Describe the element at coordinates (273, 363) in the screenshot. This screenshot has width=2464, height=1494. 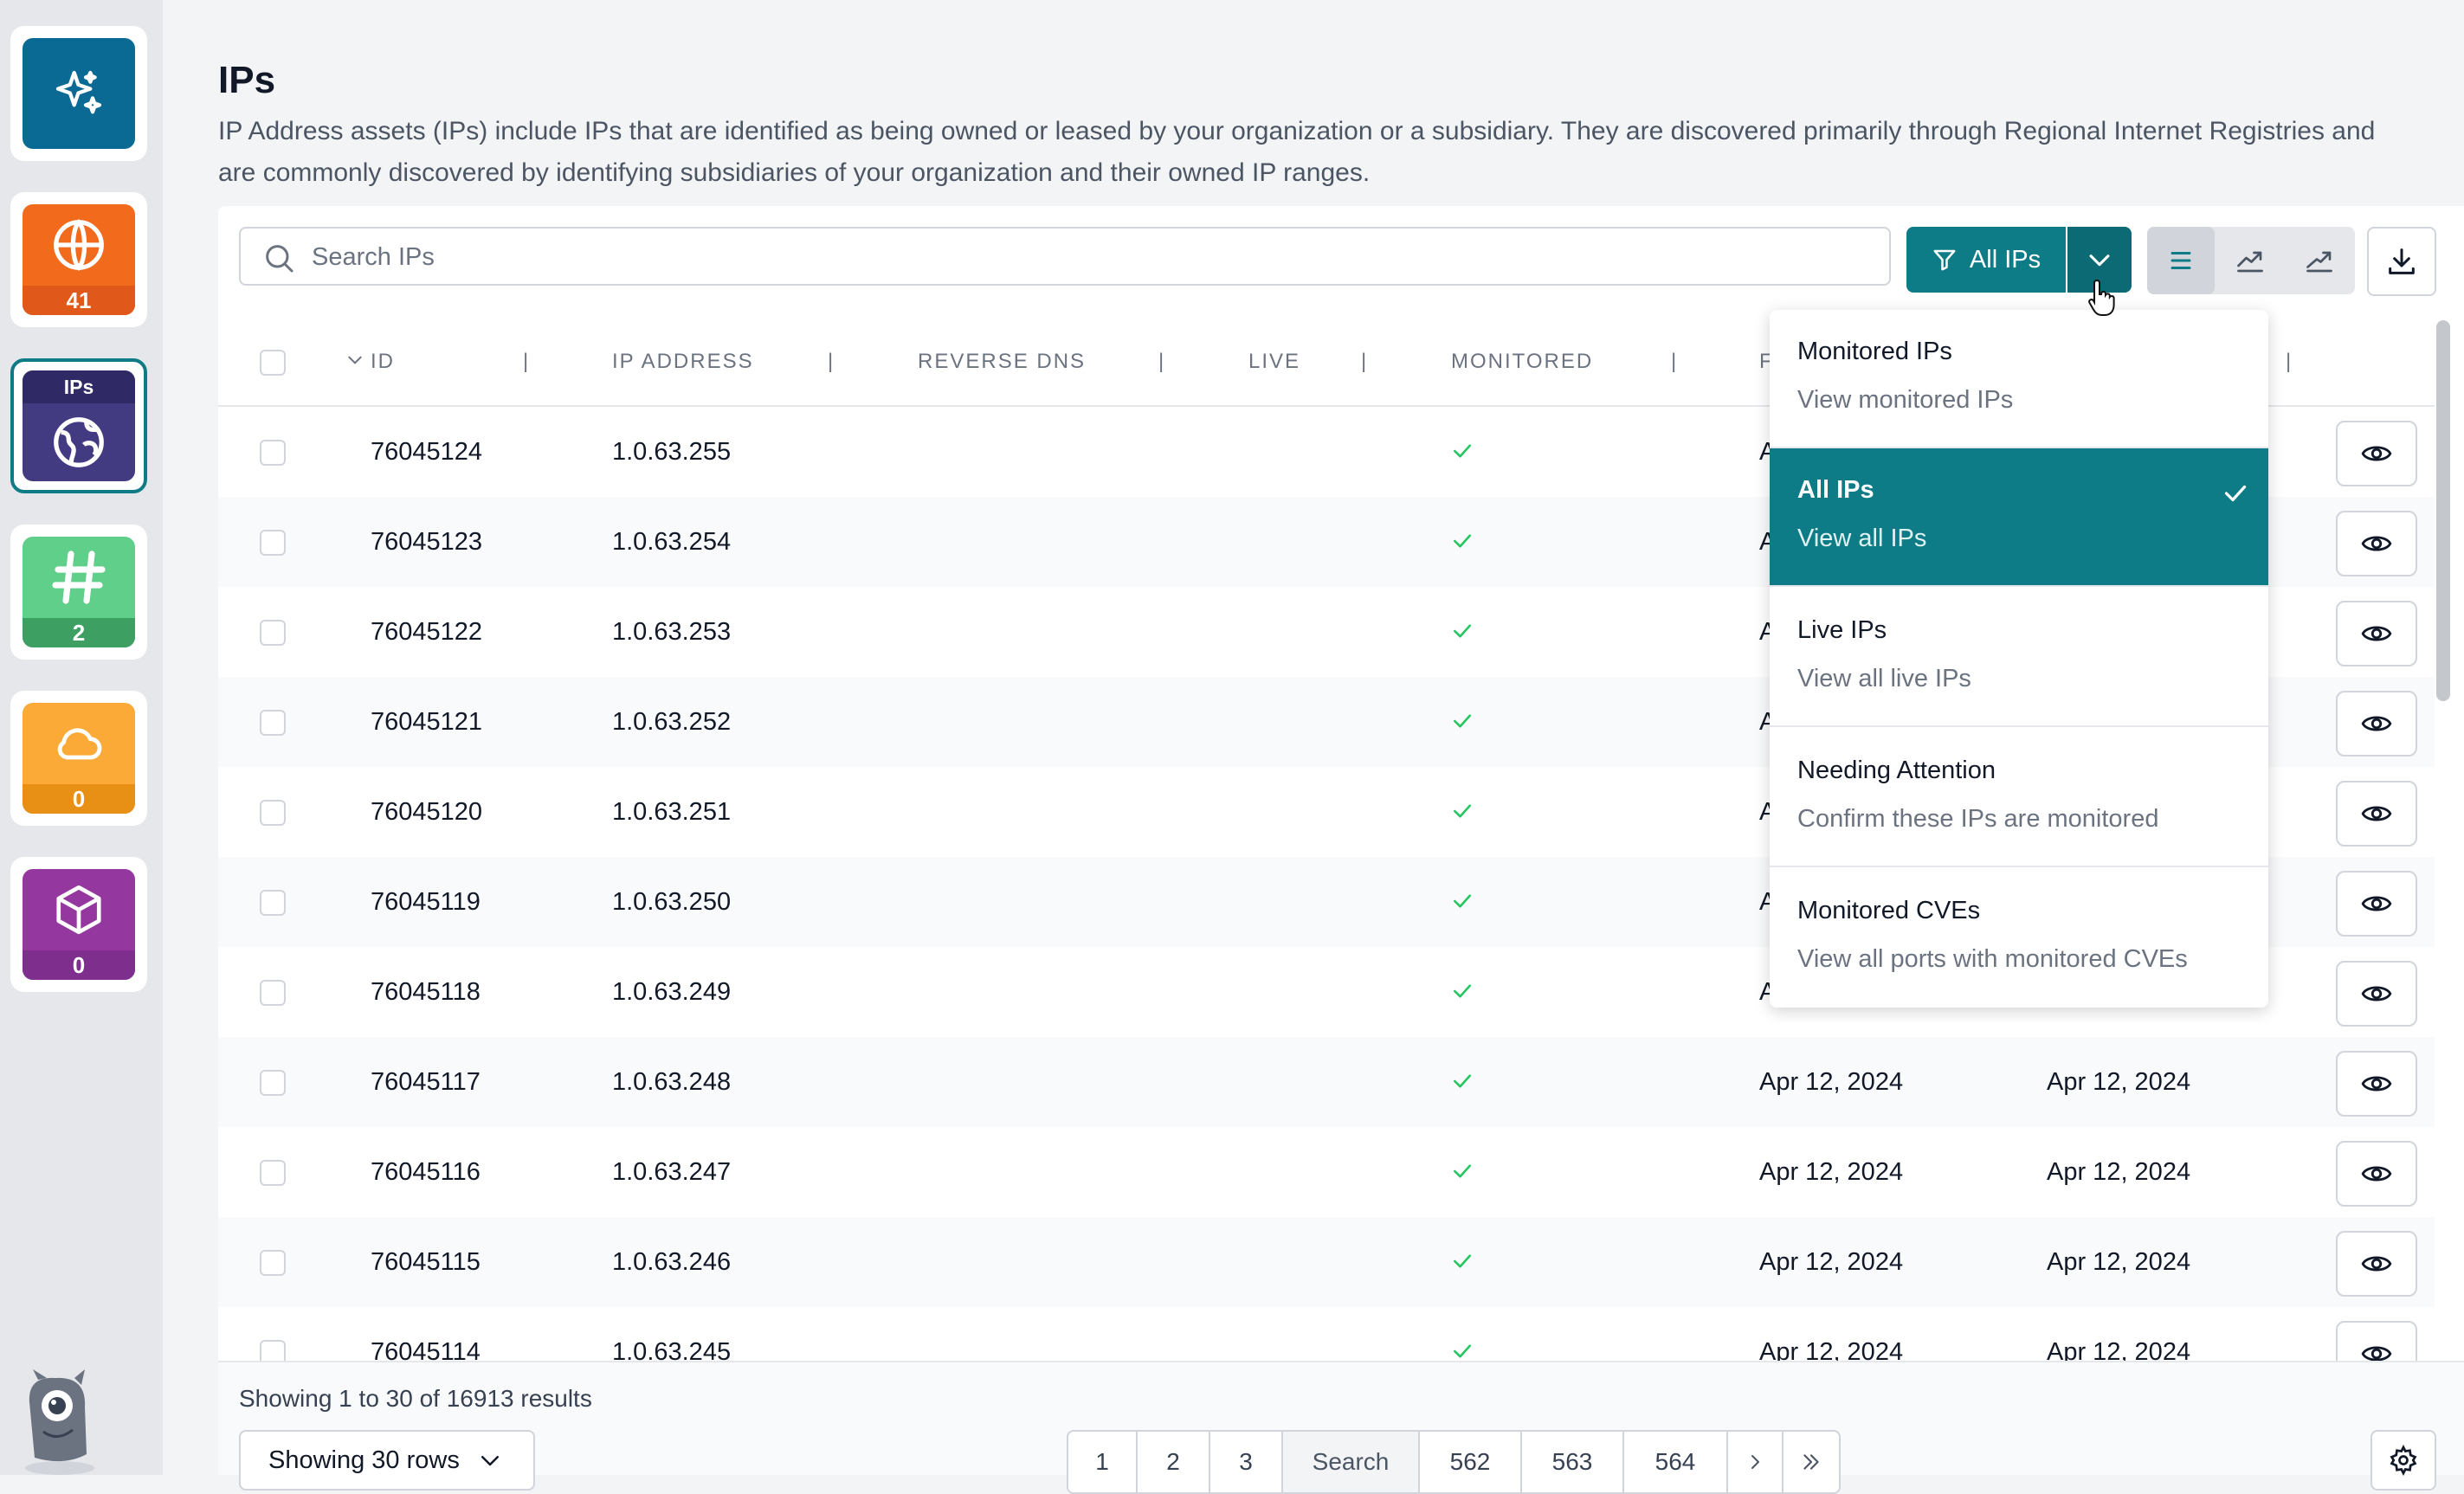
I see `select-all-checkbox` at that location.